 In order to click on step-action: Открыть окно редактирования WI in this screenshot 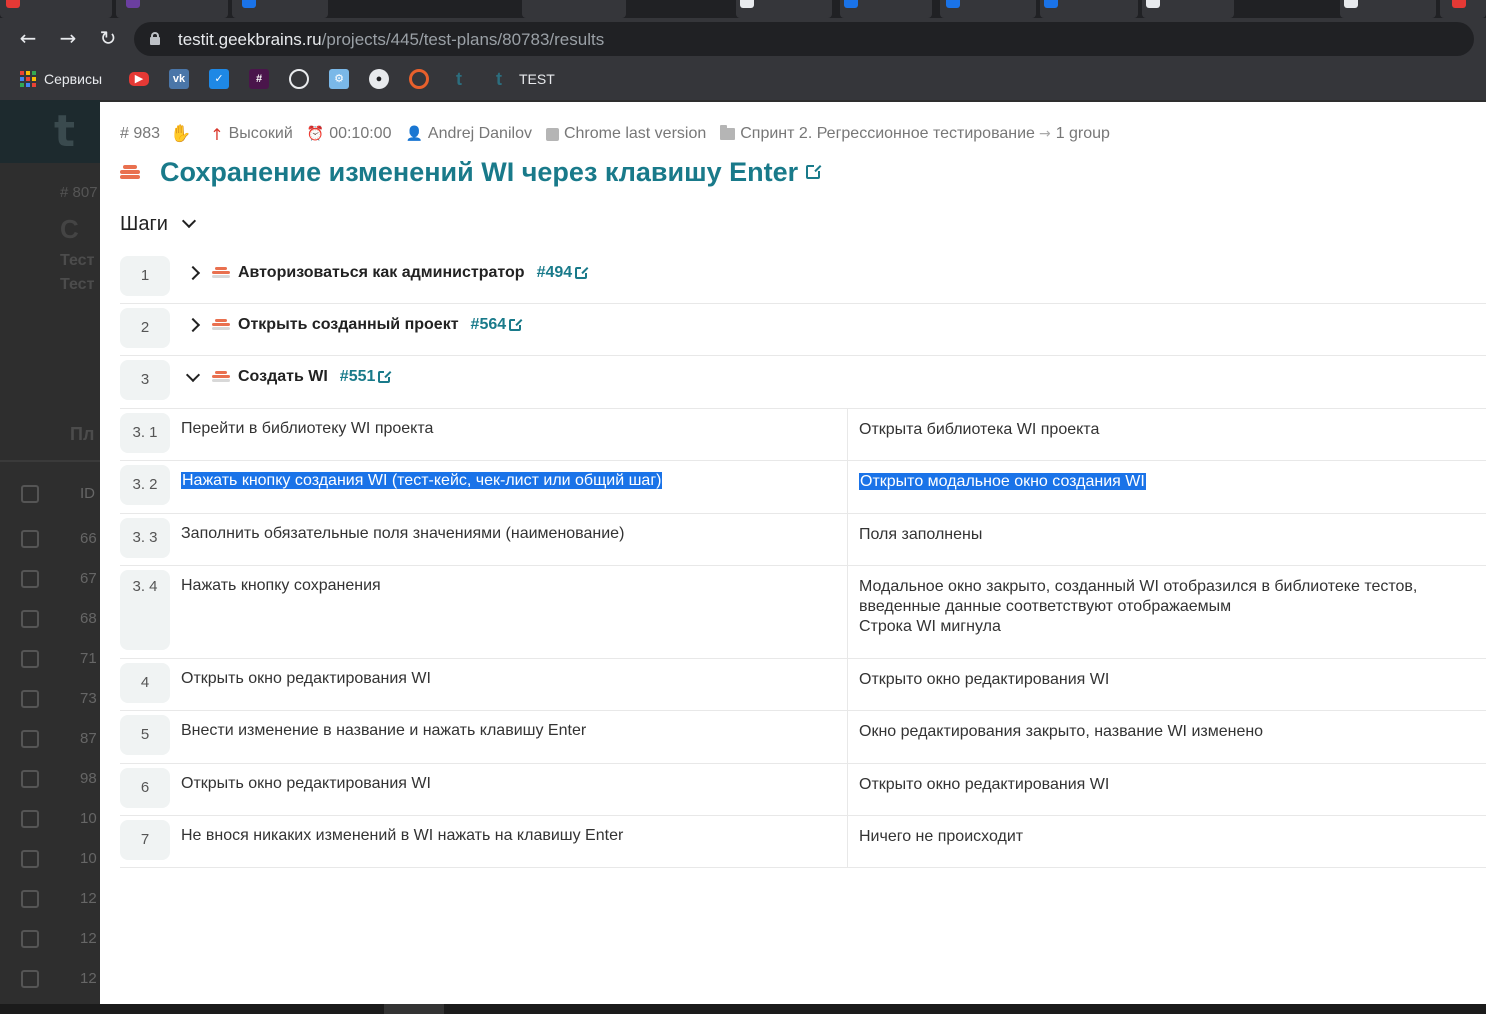, I will do `click(306, 678)`.